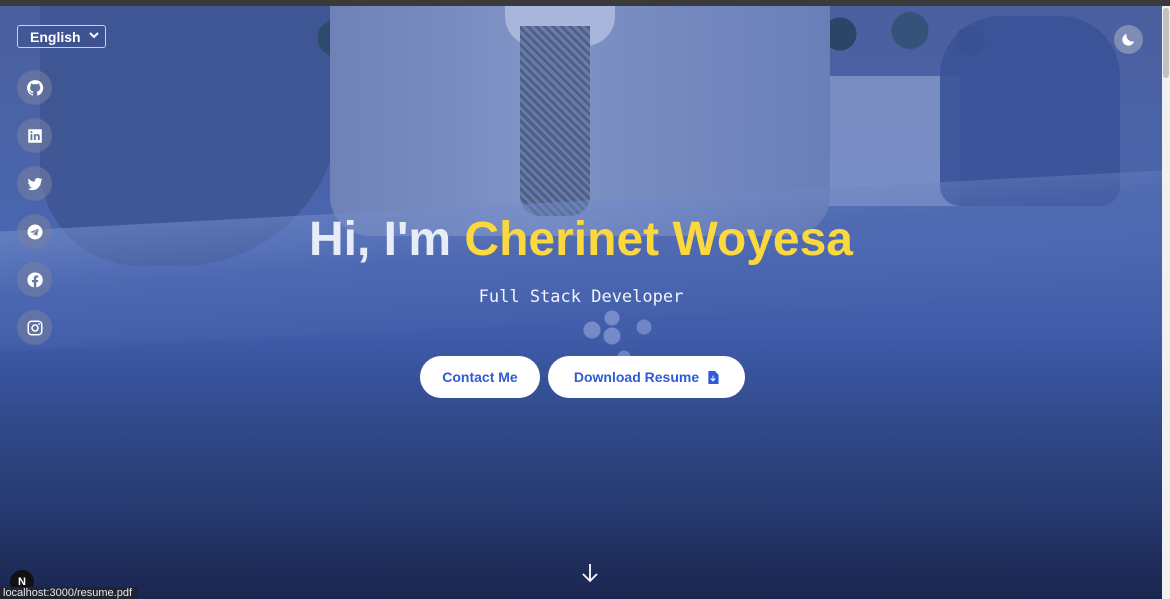  I want to click on download-resume-label: Download Resume, so click(636, 377).